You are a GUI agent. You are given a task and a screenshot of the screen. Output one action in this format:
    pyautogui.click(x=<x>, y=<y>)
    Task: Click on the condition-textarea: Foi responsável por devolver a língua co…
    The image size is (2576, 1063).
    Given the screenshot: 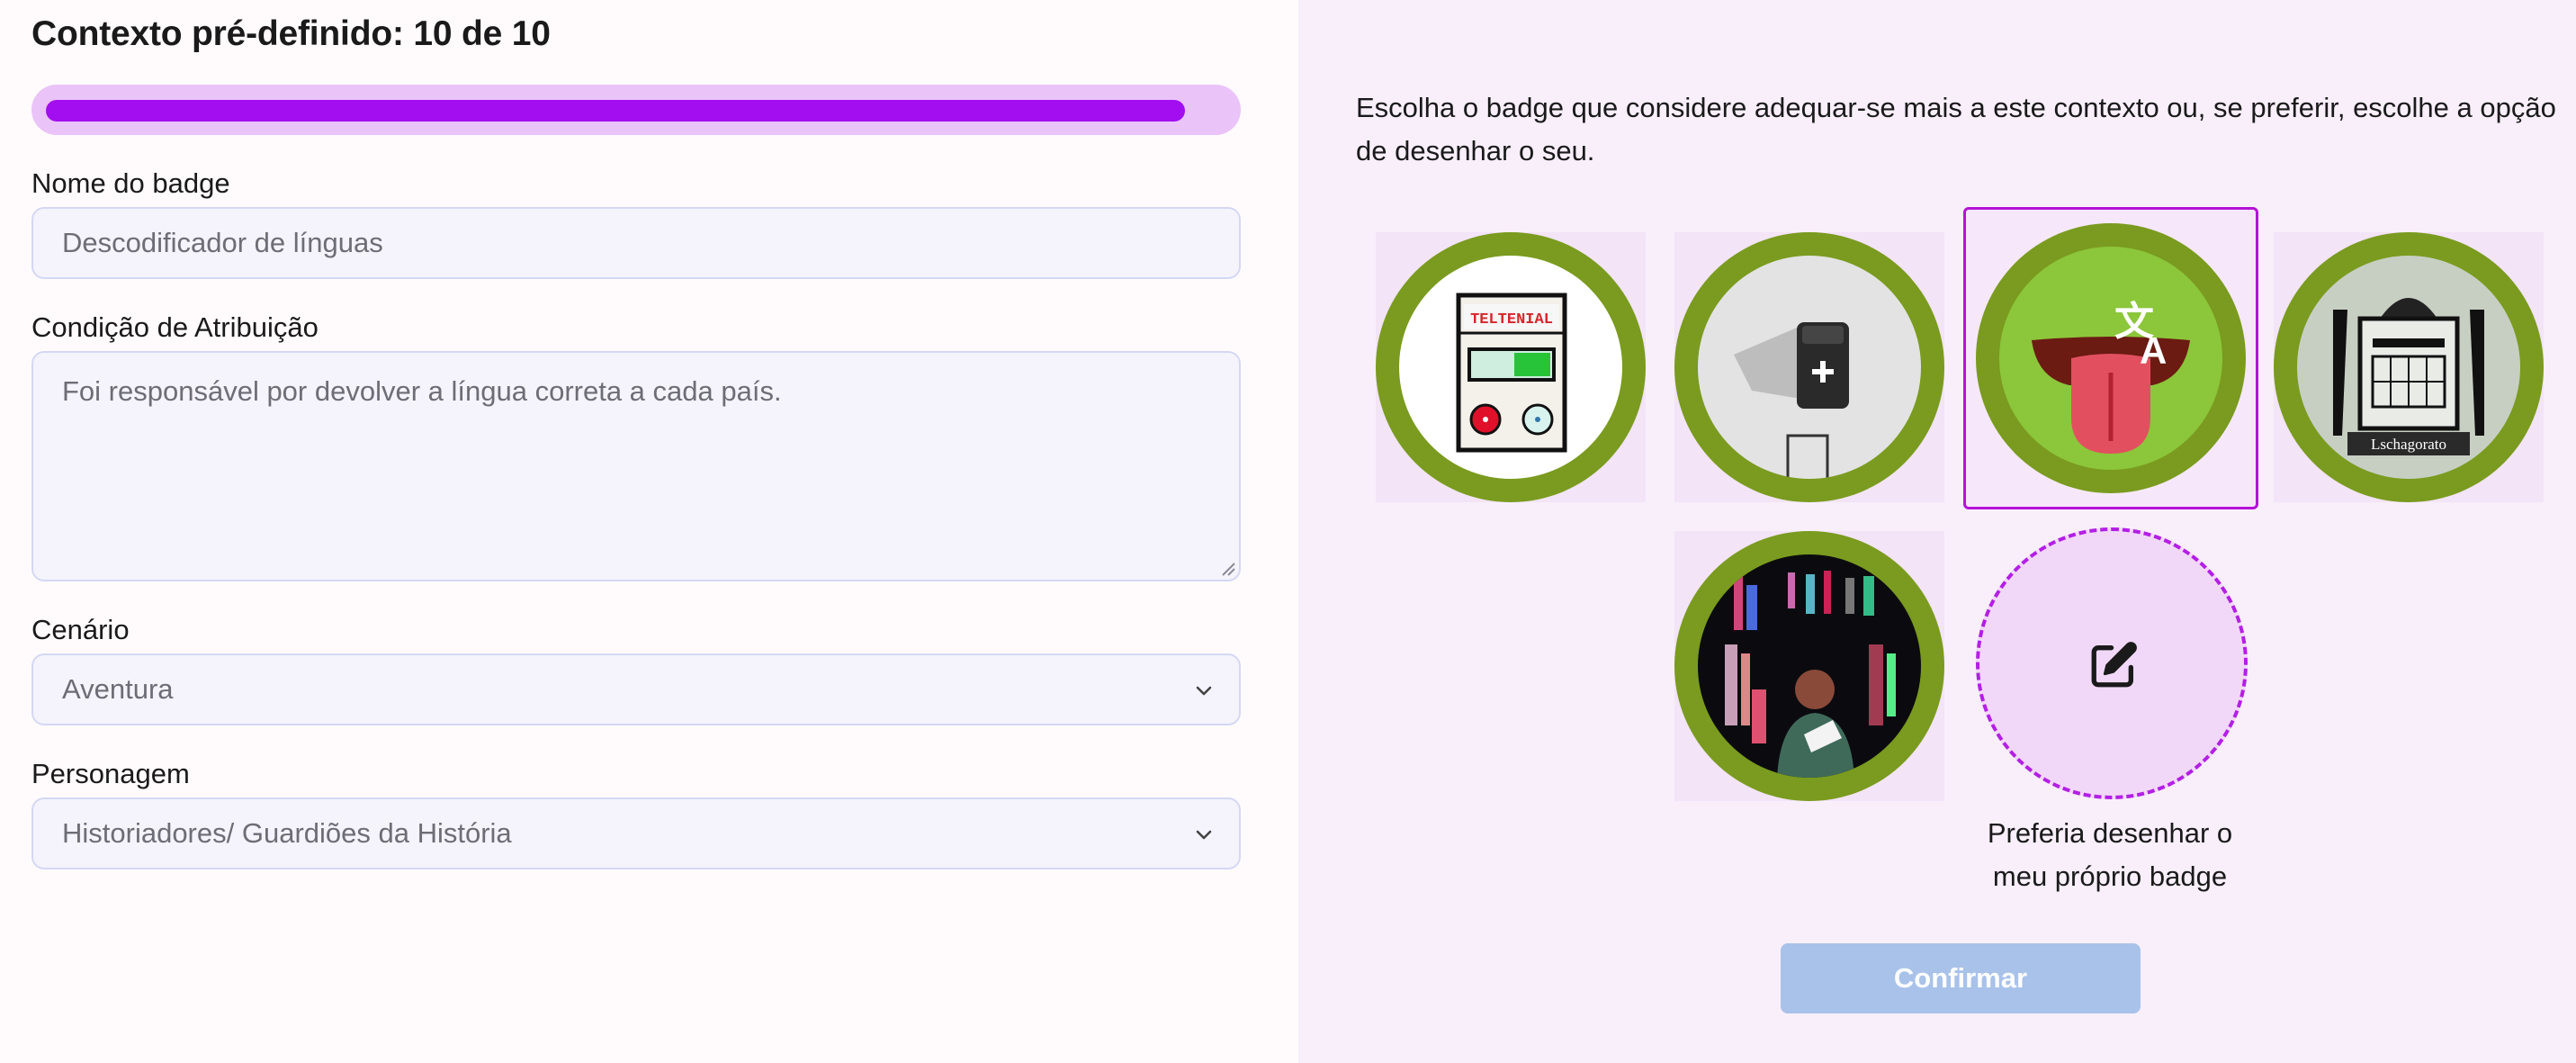 What is the action you would take?
    pyautogui.click(x=636, y=466)
    